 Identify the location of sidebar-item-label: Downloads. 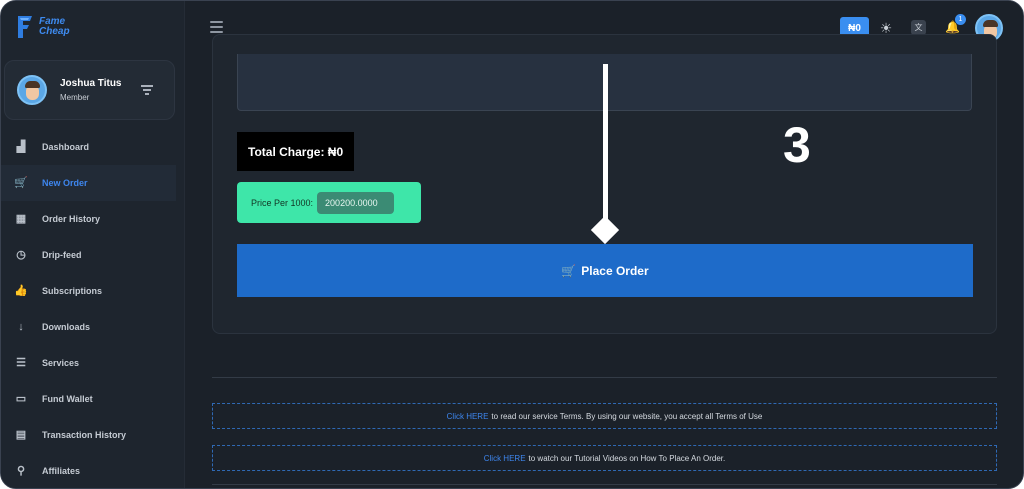
(66, 327).